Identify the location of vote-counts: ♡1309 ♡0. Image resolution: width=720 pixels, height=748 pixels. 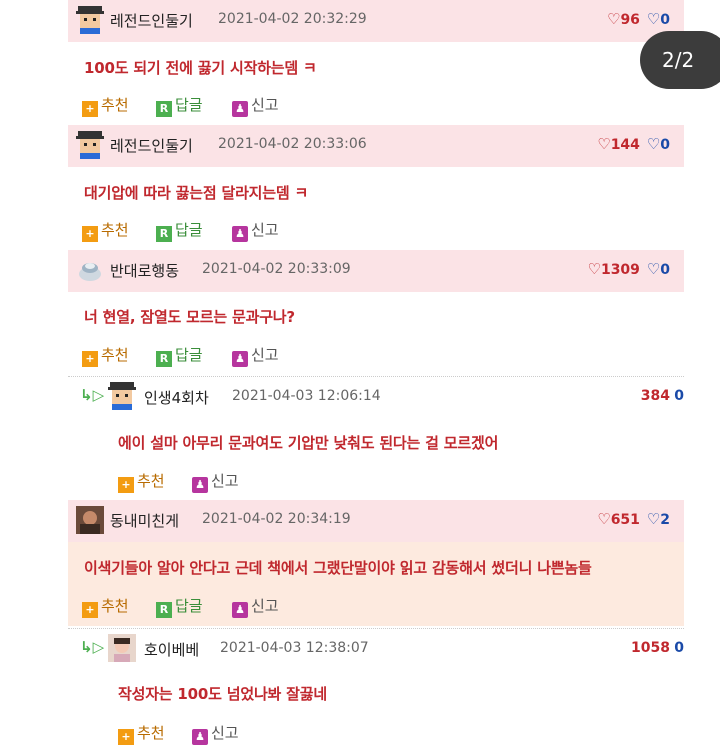
(629, 269).